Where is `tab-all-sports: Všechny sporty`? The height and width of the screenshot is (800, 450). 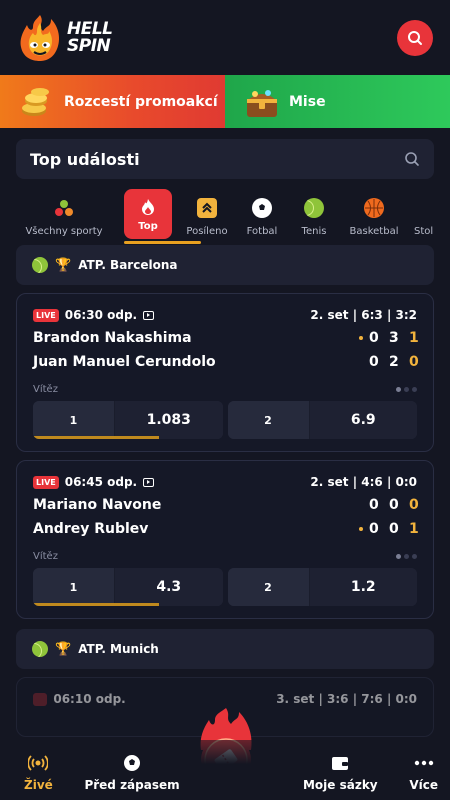 tab-all-sports: Všechny sporty is located at coordinates (64, 217).